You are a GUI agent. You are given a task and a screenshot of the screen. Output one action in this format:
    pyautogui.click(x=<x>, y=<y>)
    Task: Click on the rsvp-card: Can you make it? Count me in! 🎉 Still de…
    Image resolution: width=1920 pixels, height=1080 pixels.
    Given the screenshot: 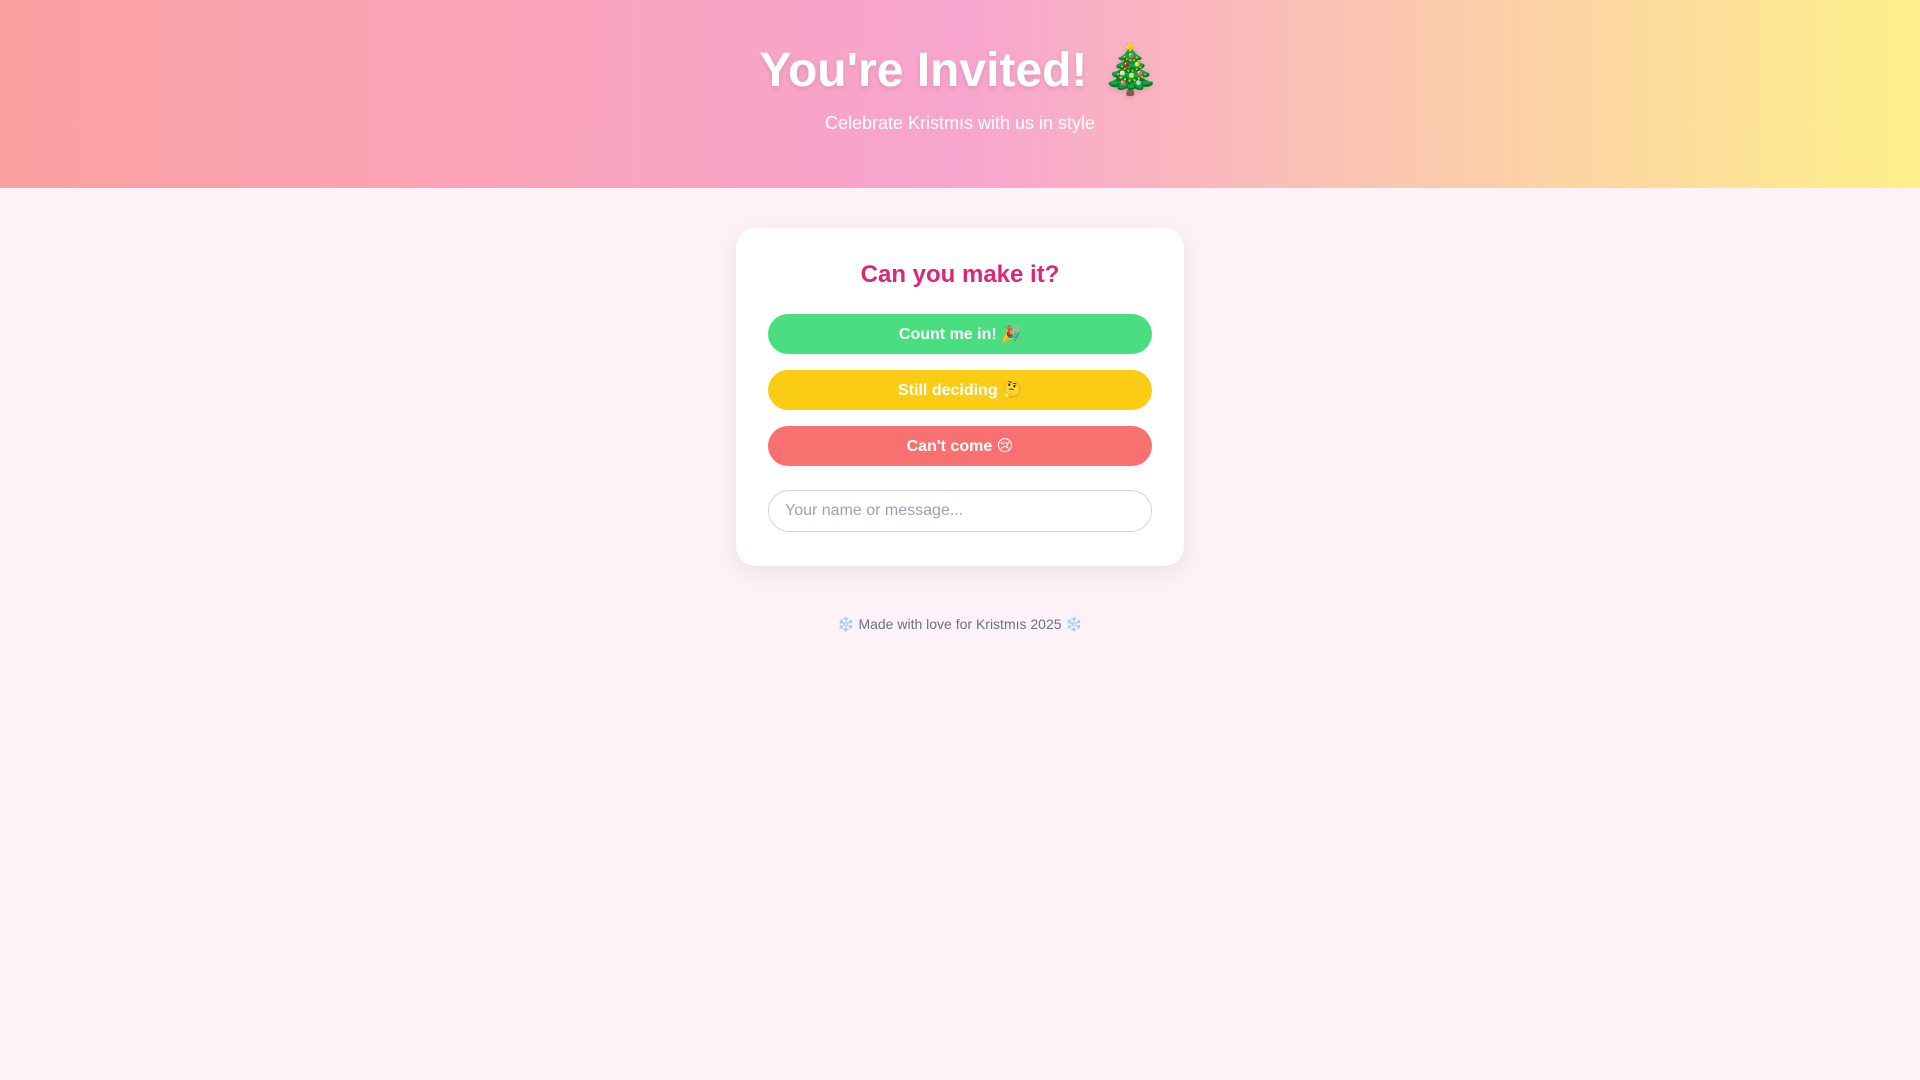 What is the action you would take?
    pyautogui.click(x=960, y=397)
    